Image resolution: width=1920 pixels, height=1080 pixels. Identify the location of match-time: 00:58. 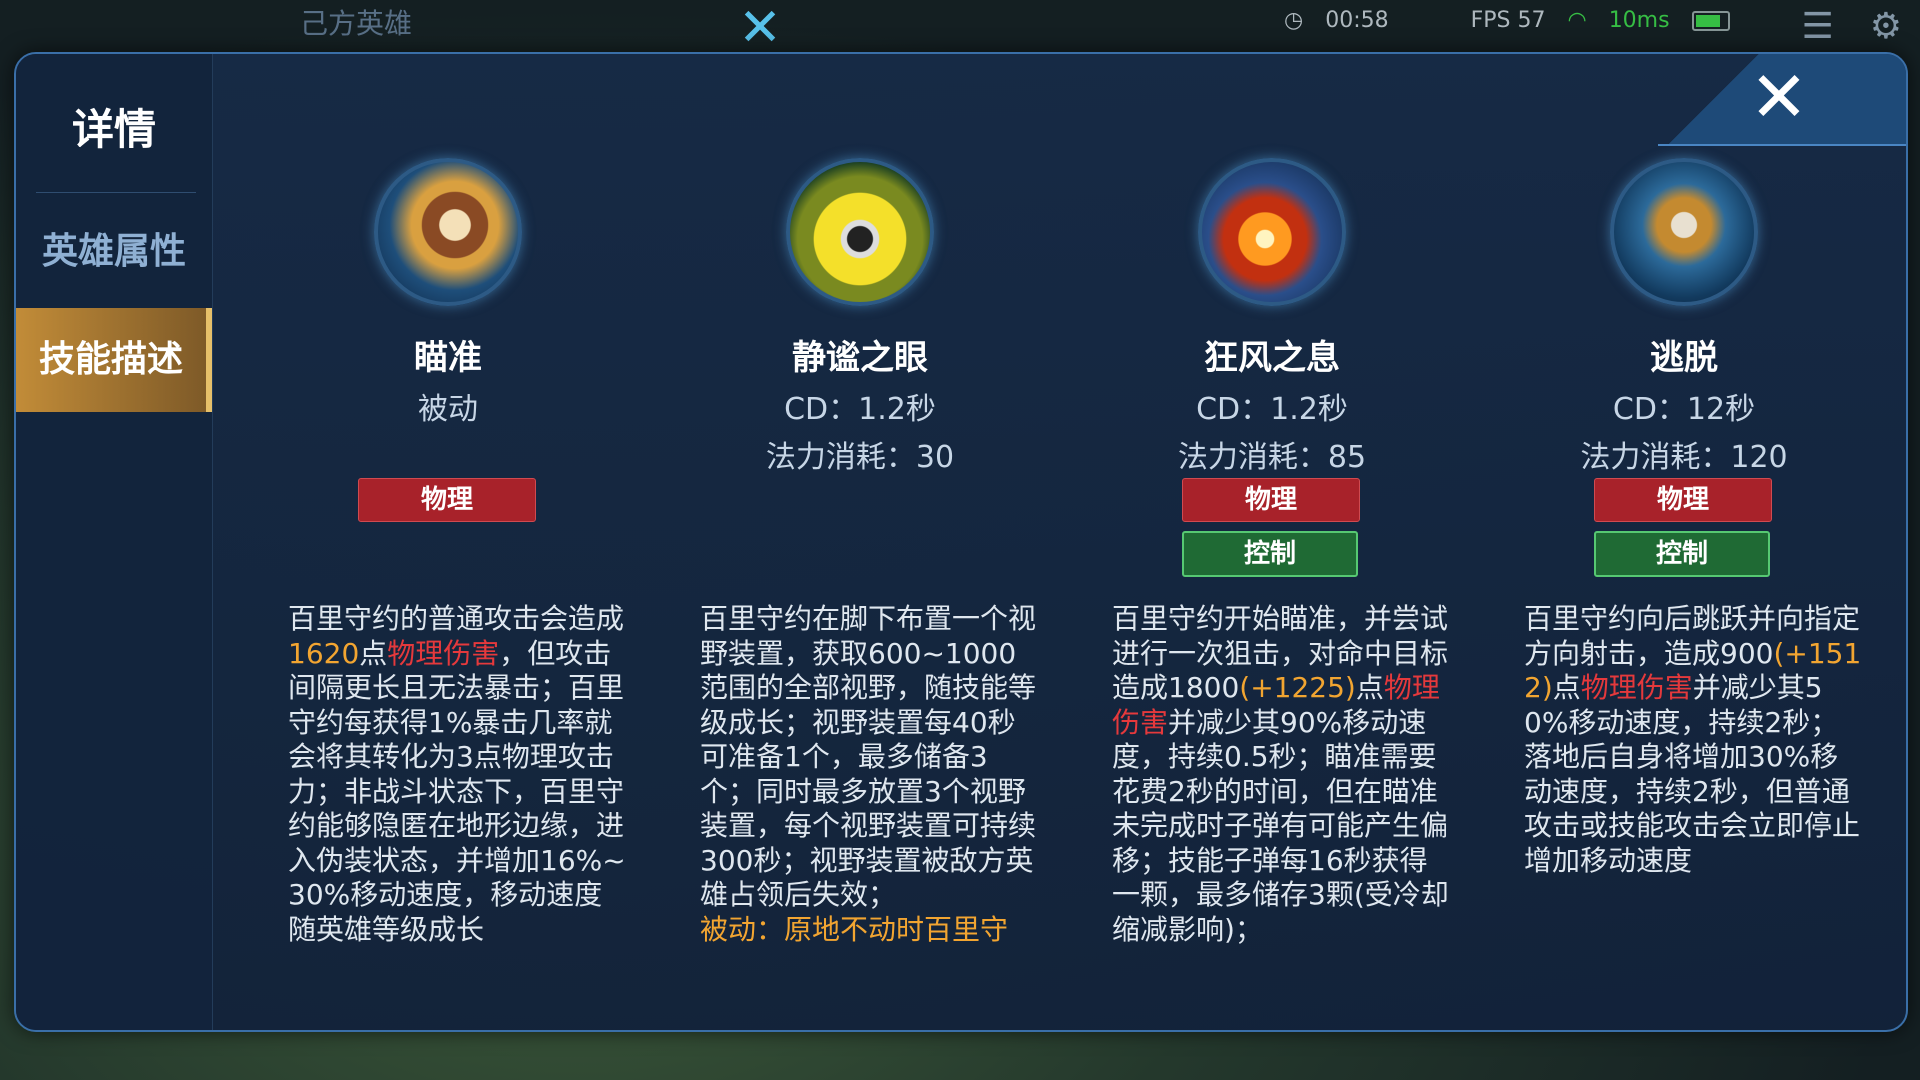
(1357, 20).